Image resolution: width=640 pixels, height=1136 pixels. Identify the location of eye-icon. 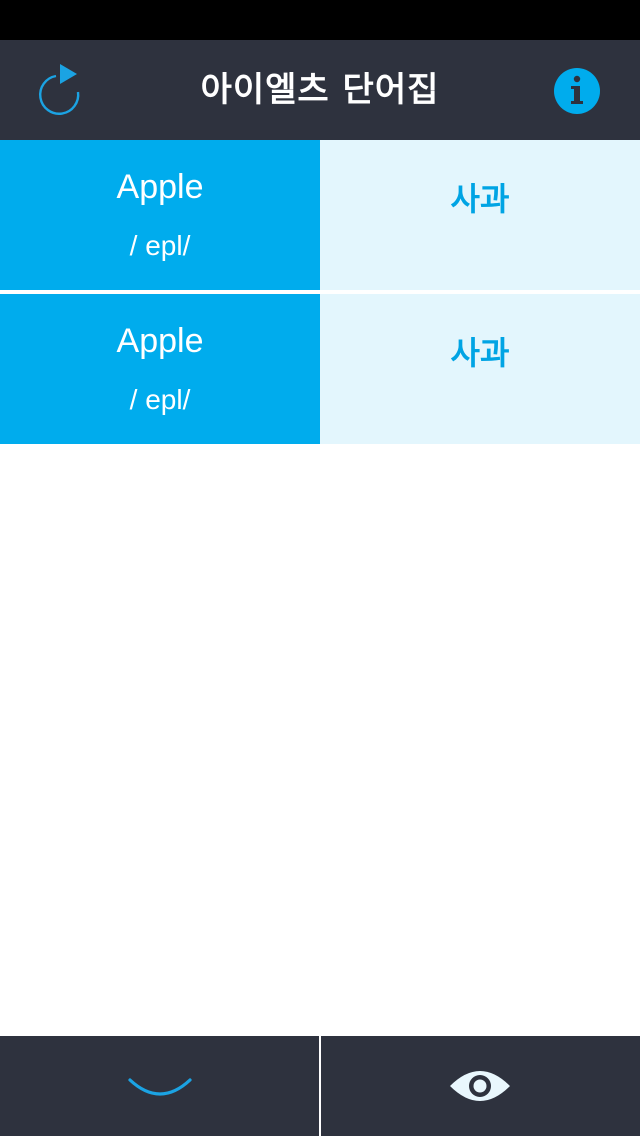
(480, 1086).